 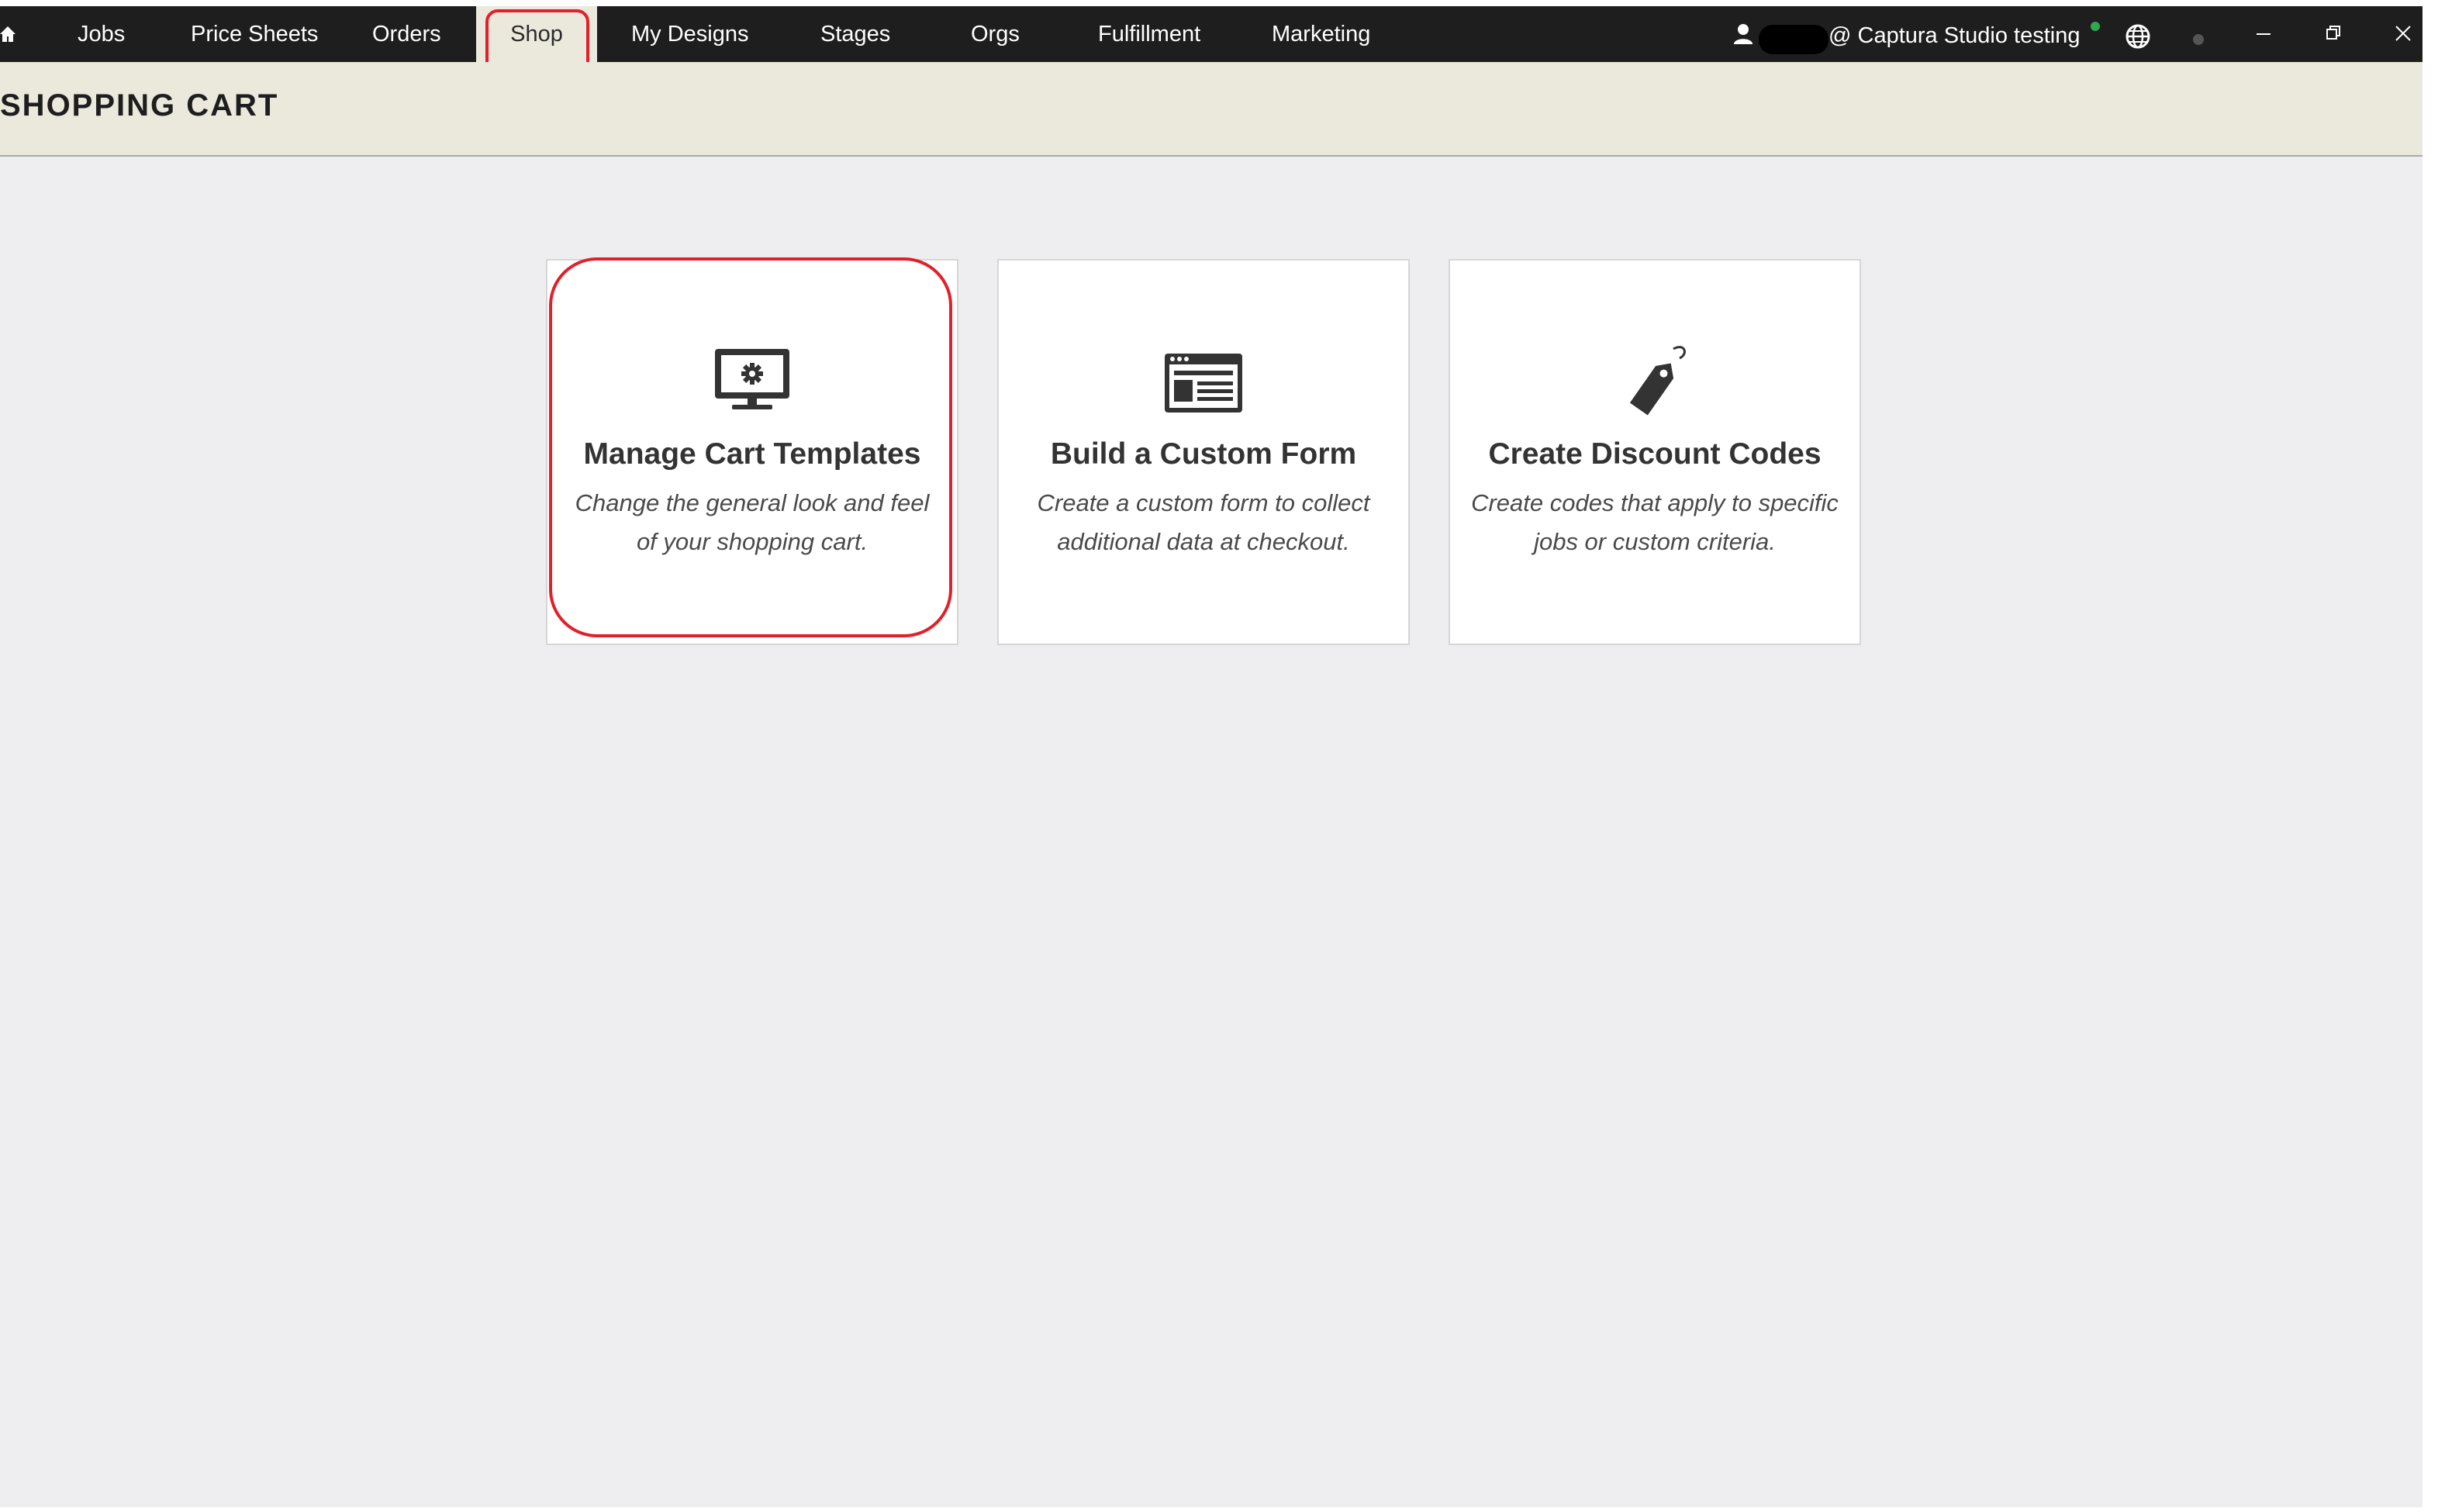 I want to click on nav-orgs: Orgs, so click(x=995, y=34).